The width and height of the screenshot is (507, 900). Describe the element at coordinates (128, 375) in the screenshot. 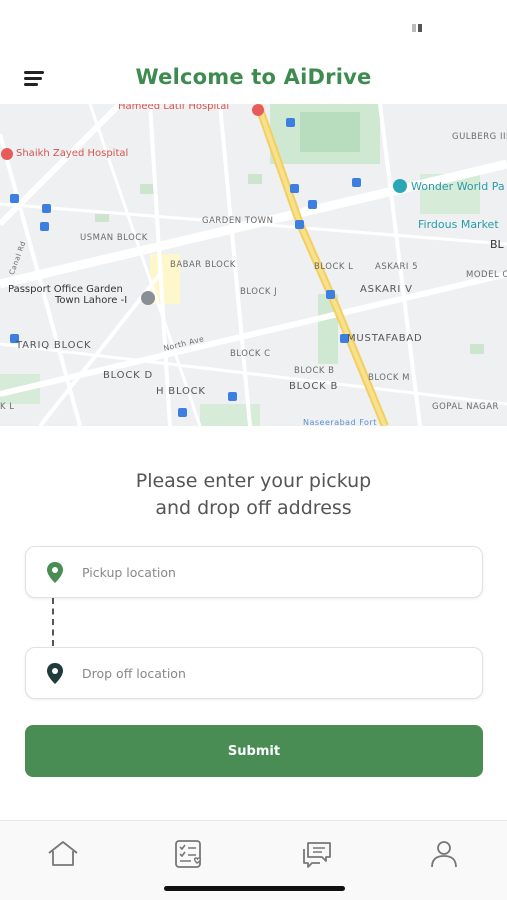

I see `map-label-block-d: BLOCK D` at that location.